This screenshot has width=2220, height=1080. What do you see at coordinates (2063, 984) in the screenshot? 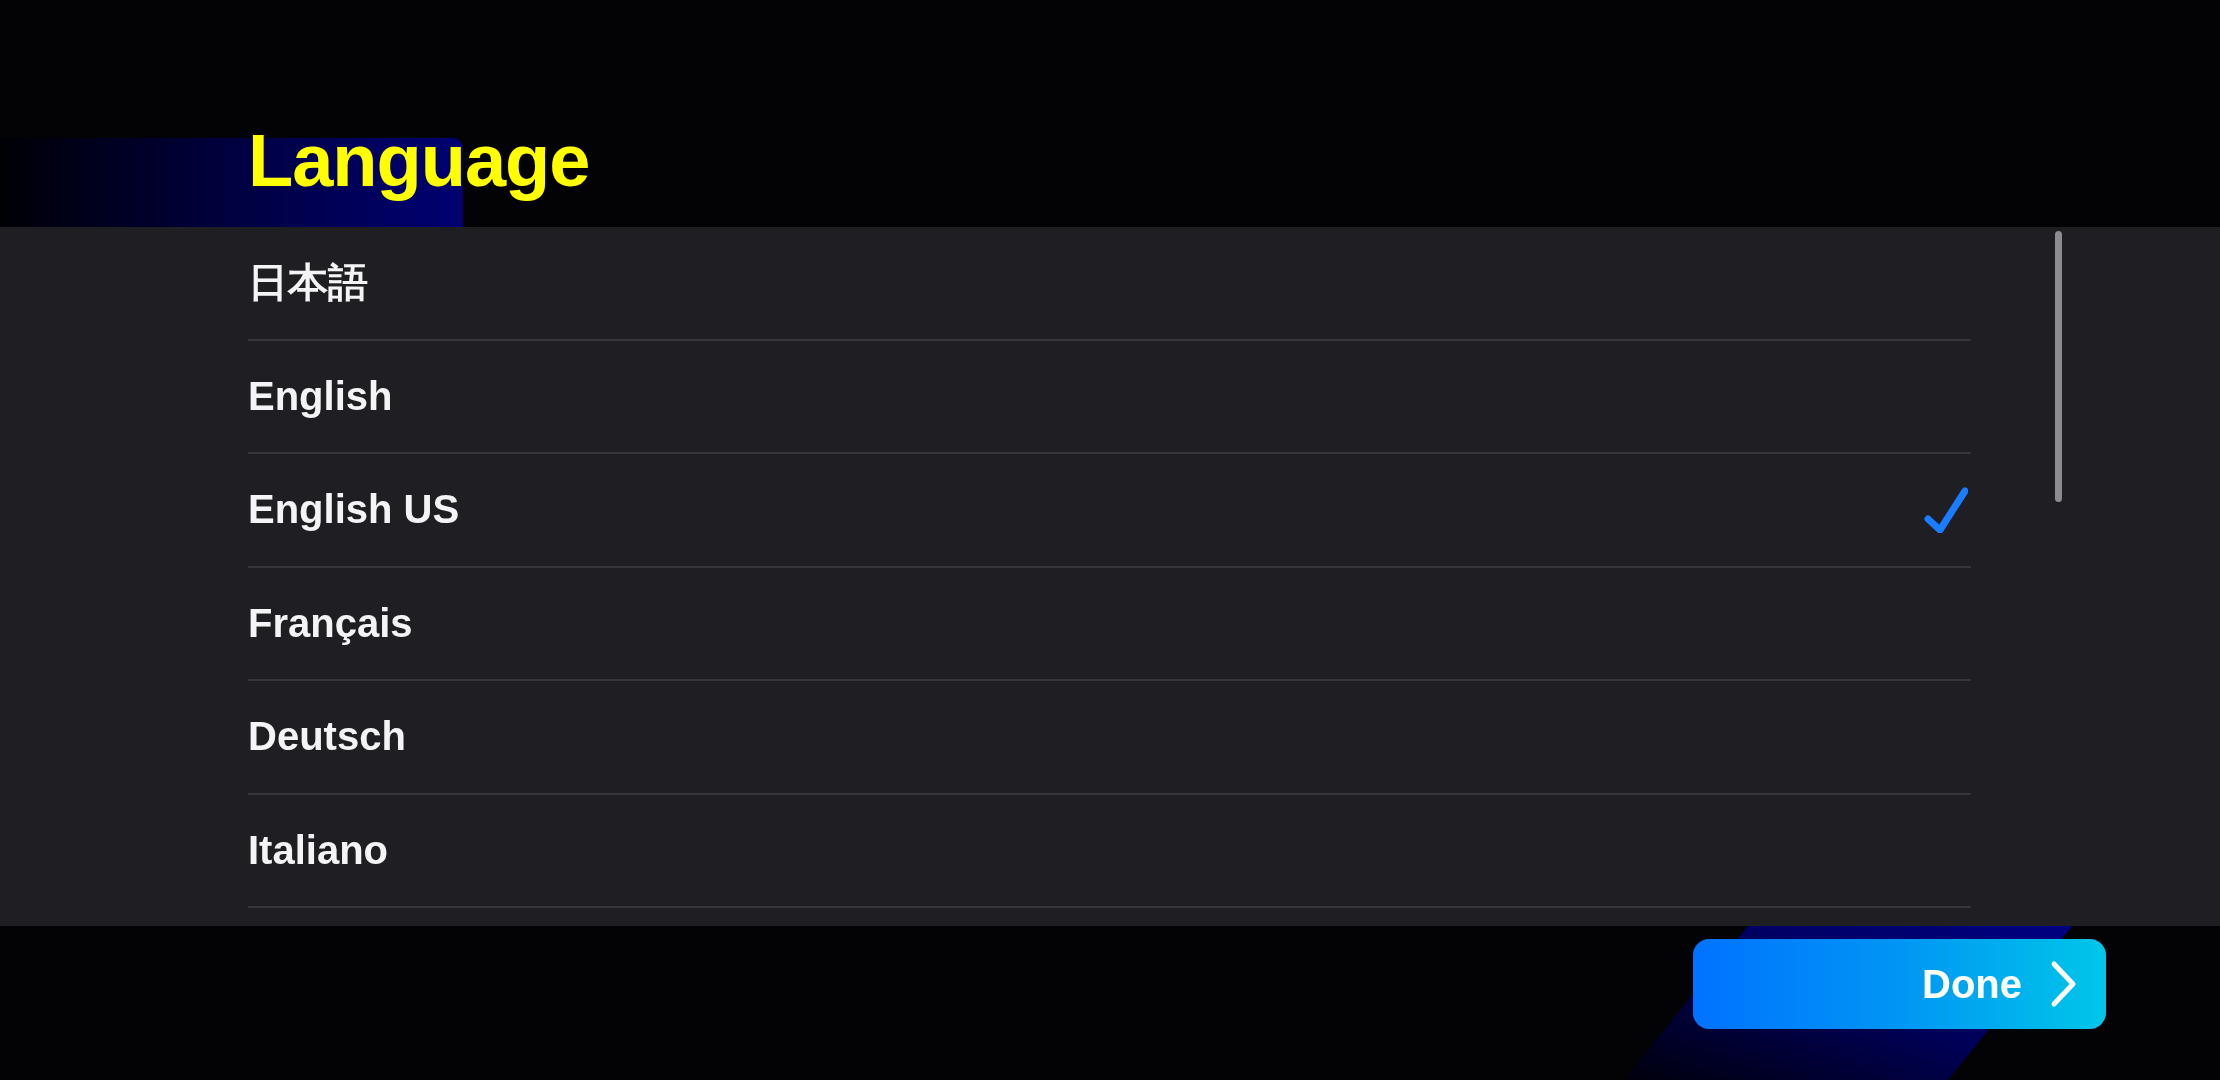
I see `chevron-right-icon` at bounding box center [2063, 984].